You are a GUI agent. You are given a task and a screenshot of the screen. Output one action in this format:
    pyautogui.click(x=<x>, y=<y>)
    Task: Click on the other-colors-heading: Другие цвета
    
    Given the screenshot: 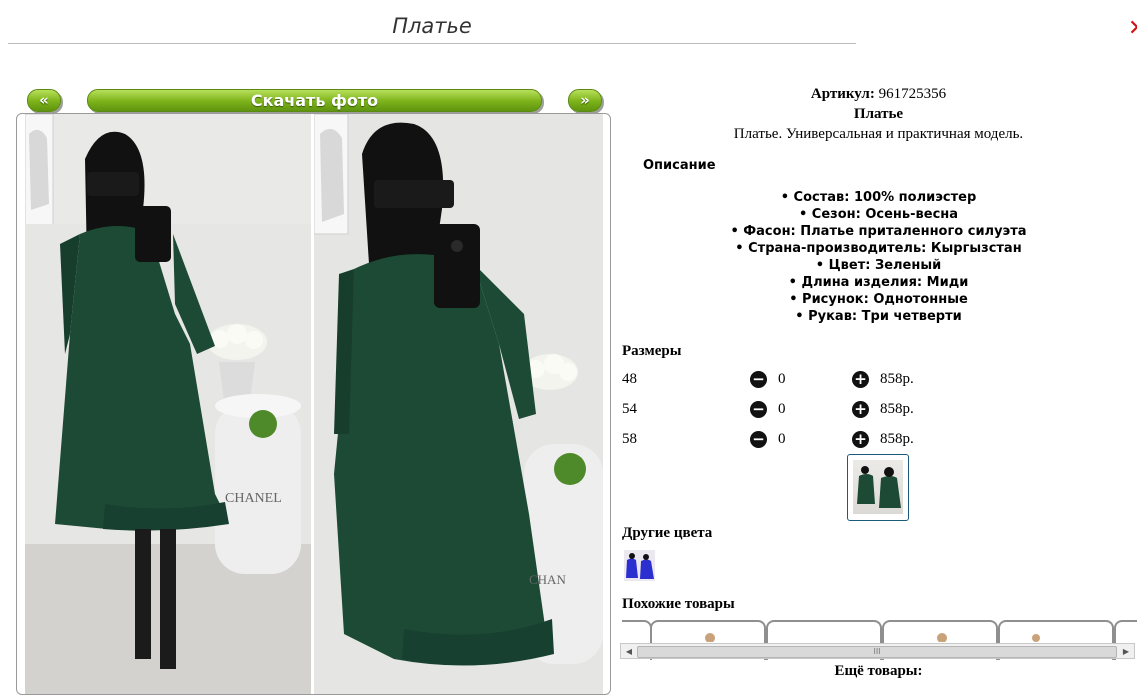 What is the action you would take?
    pyautogui.click(x=667, y=533)
    